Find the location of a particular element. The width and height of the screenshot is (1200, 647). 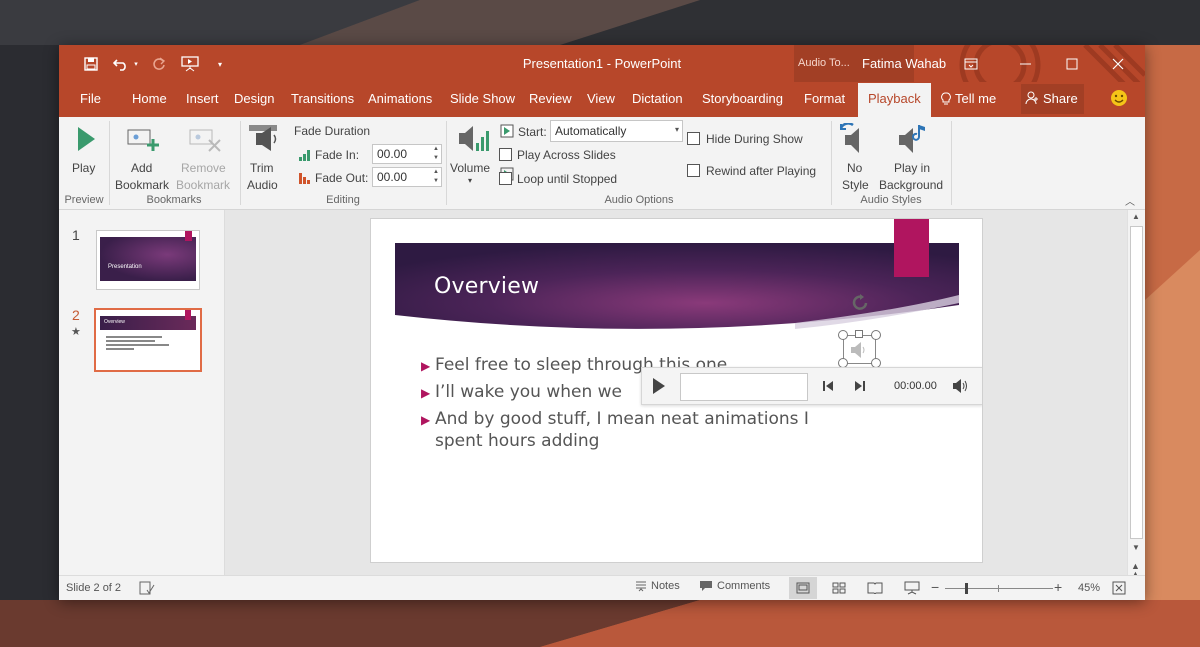

status-bar: Slide 2 of 2 Notes Comments − + 45% is located at coordinates (602, 587).